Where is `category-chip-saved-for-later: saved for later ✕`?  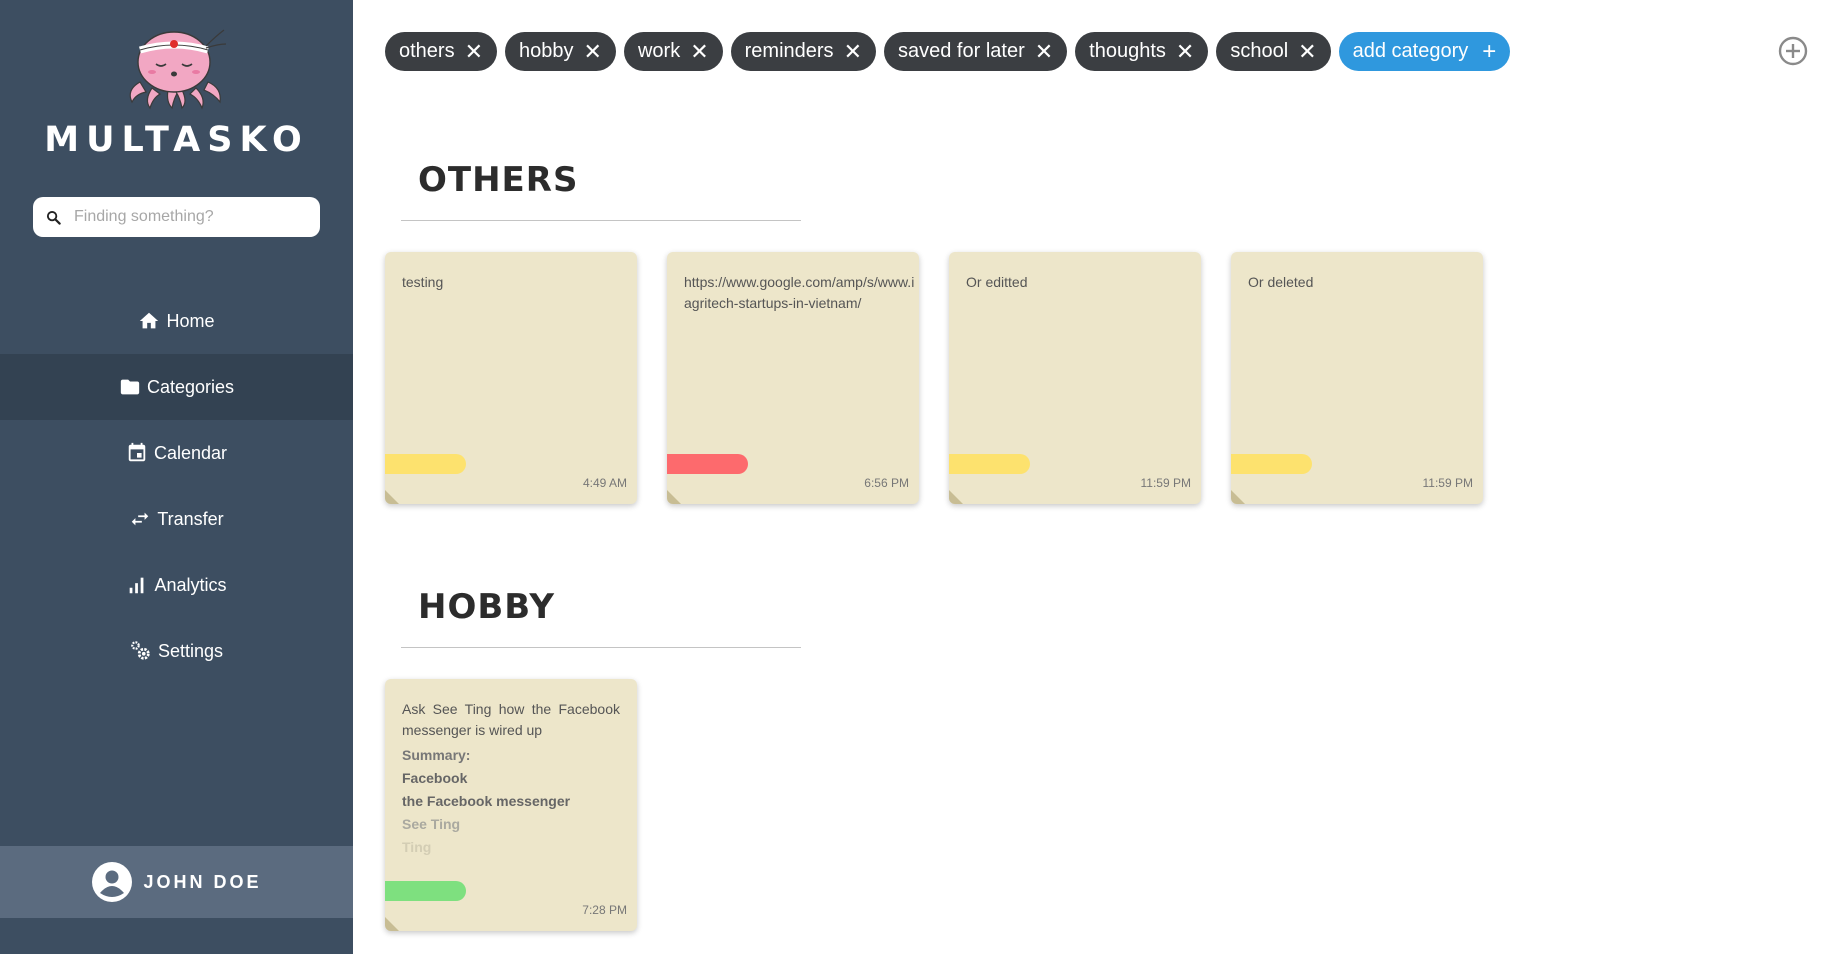 category-chip-saved-for-later: saved for later ✕ is located at coordinates (976, 51).